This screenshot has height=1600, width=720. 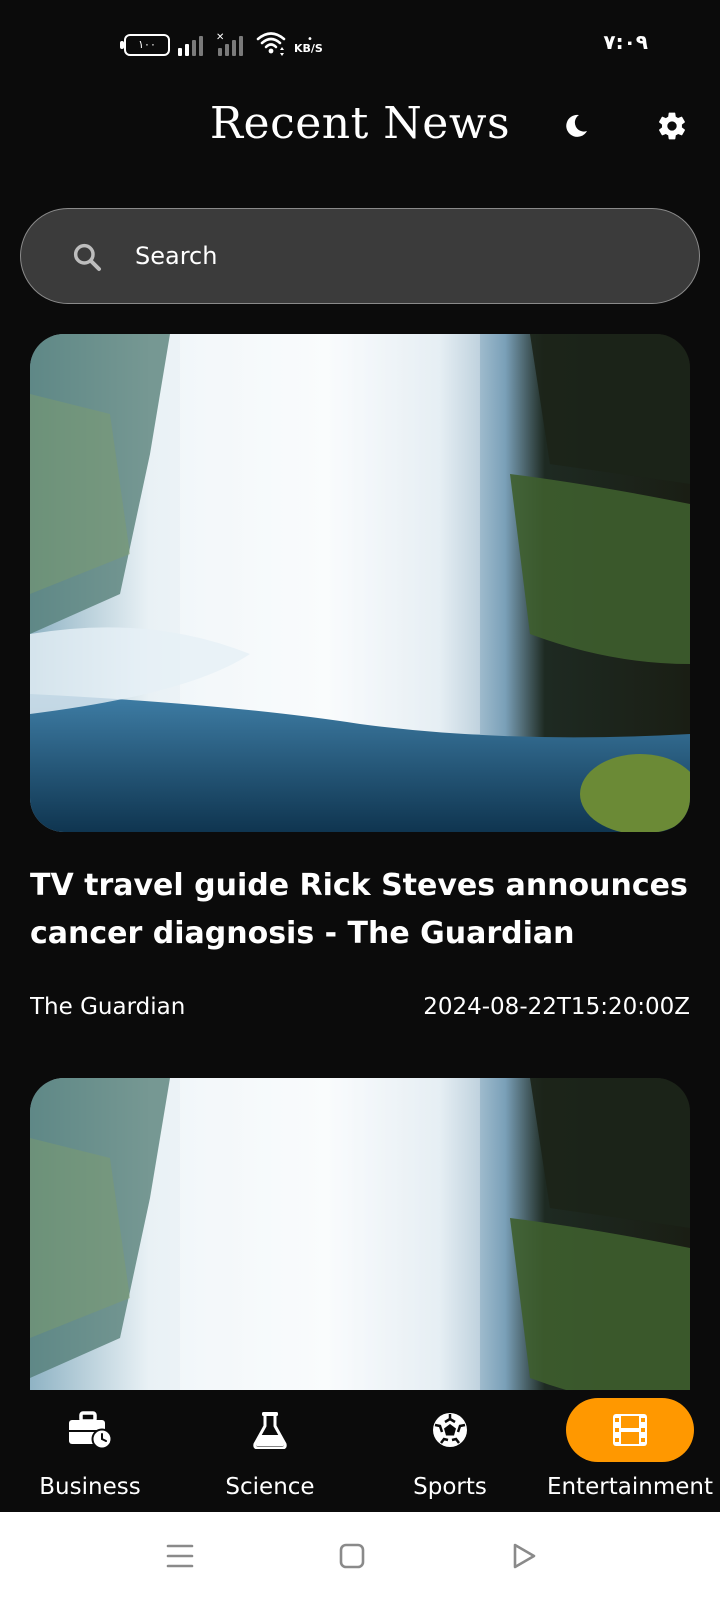 I want to click on bottom-navigation: Business Science Sports Entertainment, so click(x=360, y=1451).